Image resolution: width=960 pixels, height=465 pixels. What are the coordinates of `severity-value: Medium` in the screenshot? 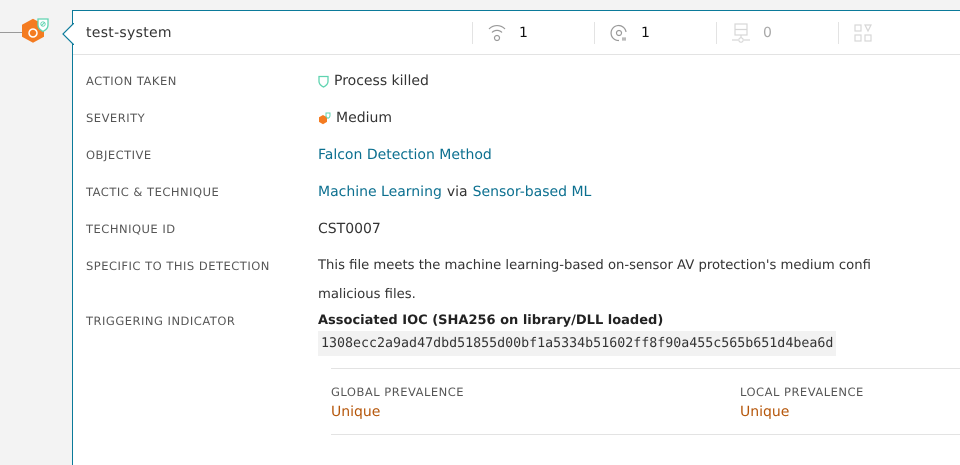 It's located at (355, 118).